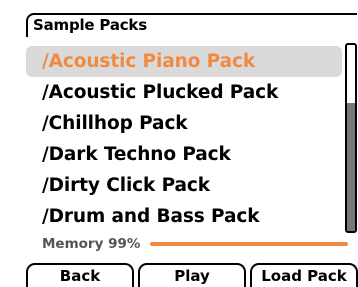 This screenshot has height=287, width=358. I want to click on memory-usage-fill, so click(249, 244).